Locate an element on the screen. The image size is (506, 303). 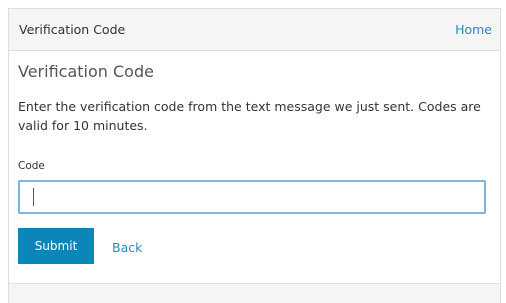
panel-header: Verification Code Home is located at coordinates (254, 30).